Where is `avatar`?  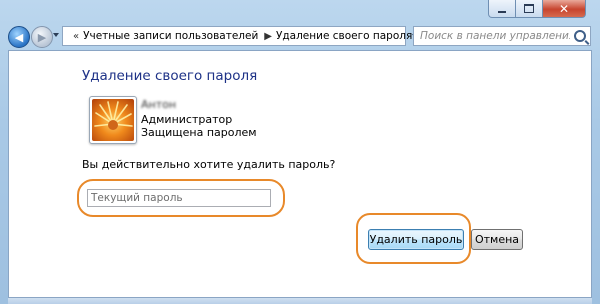 avatar is located at coordinates (113, 120).